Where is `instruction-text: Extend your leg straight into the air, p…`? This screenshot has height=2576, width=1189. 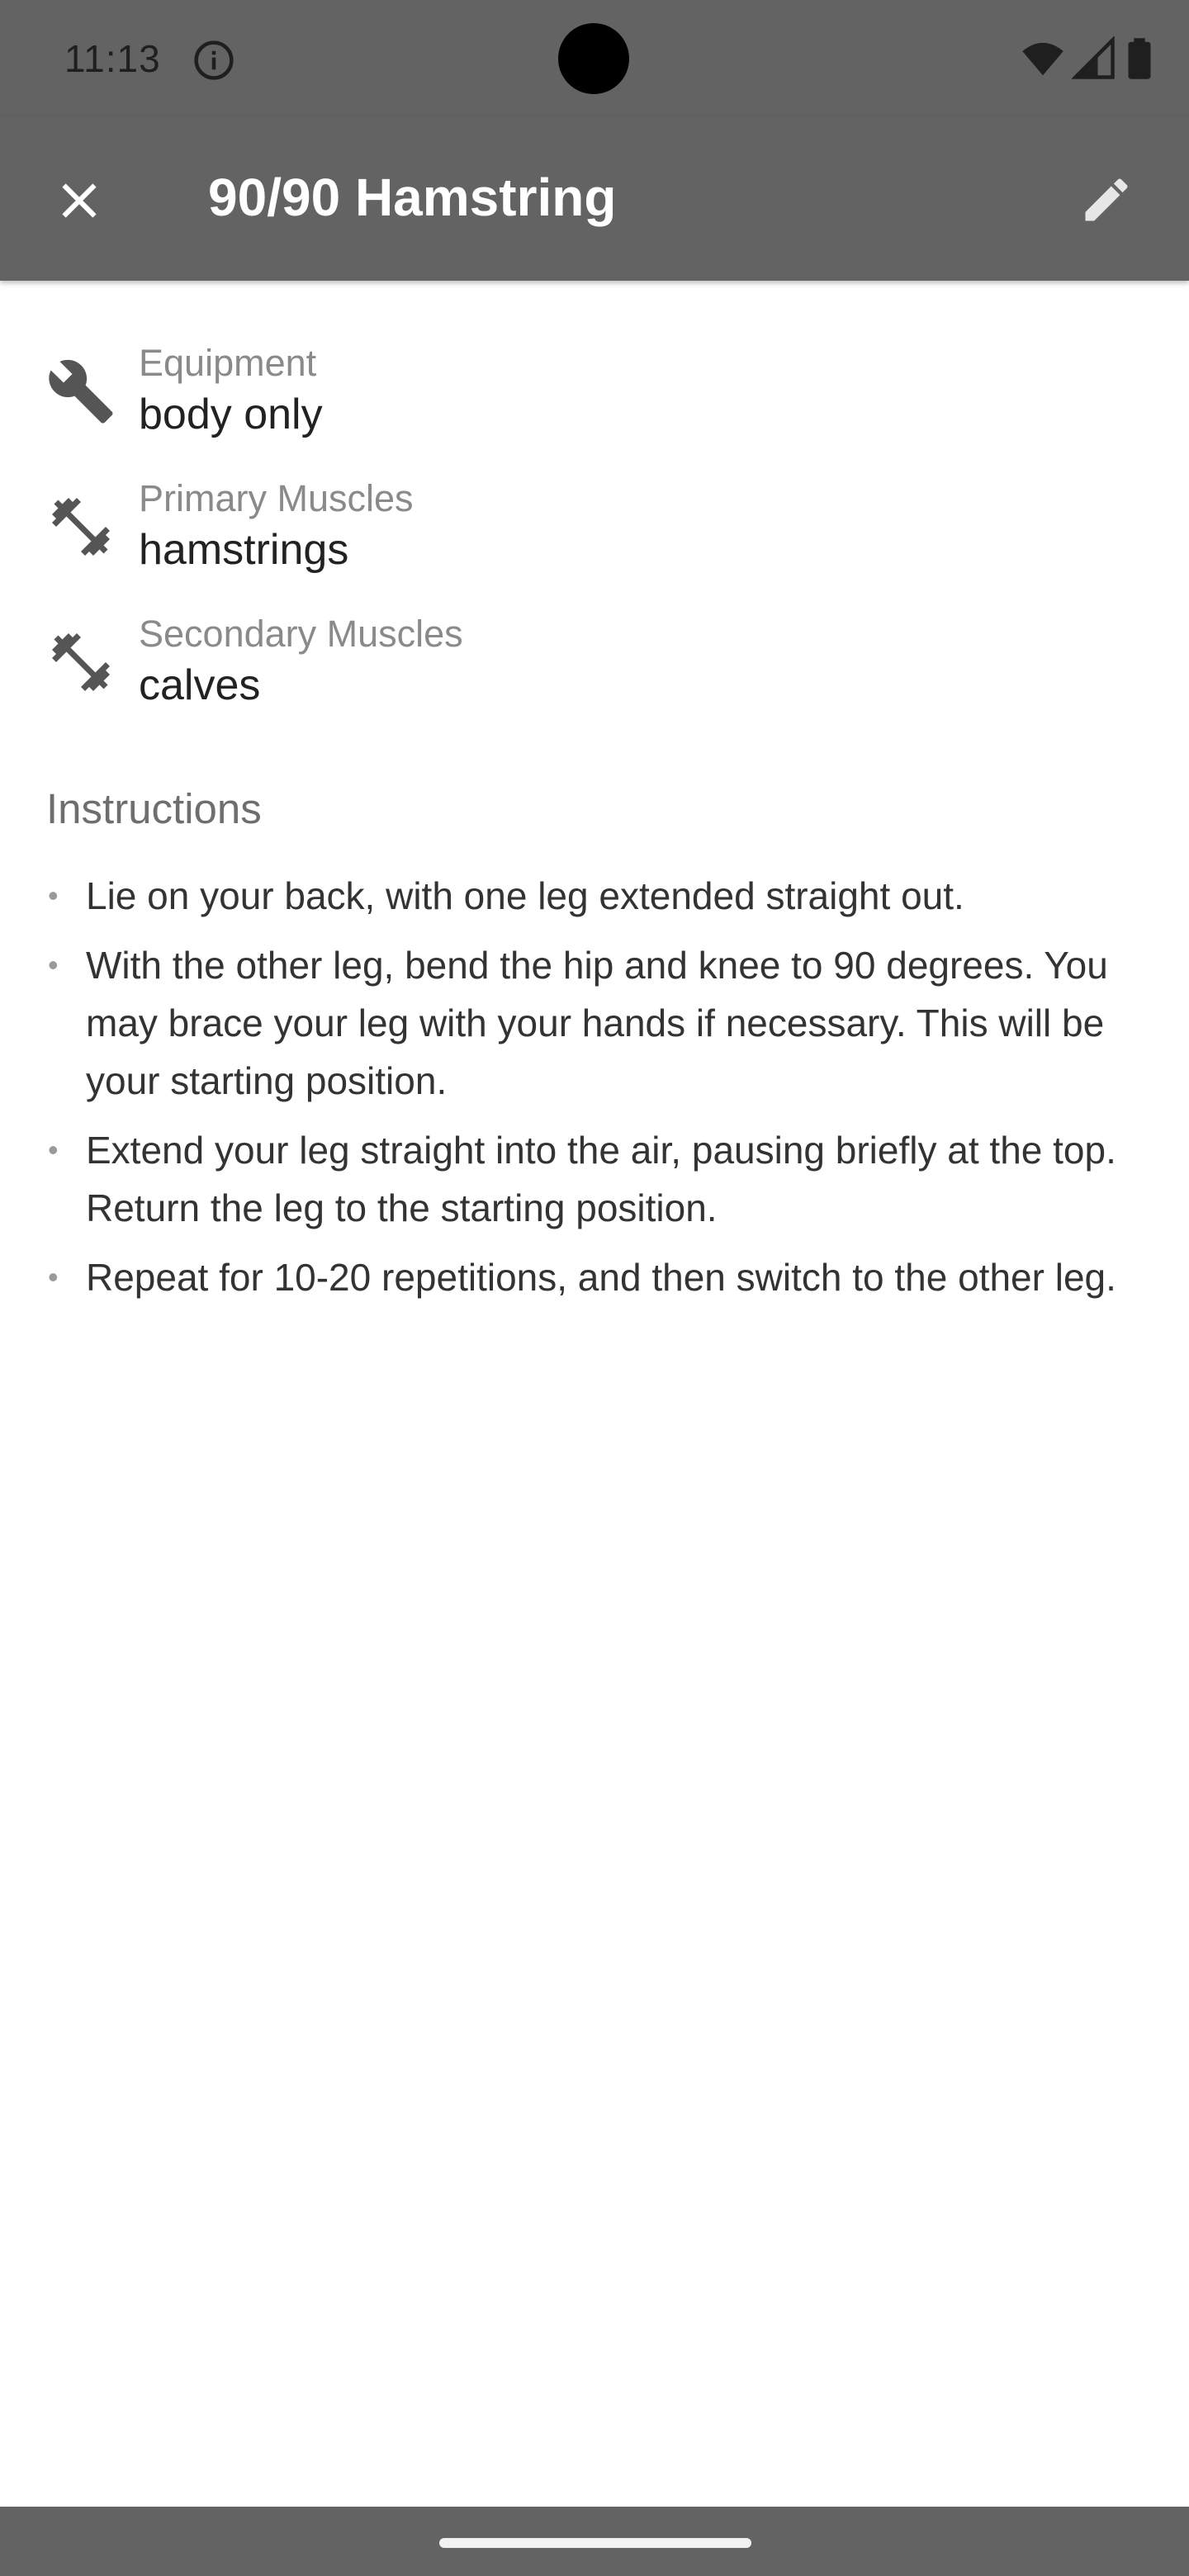 instruction-text: Extend your leg straight into the air, p… is located at coordinates (601, 1179).